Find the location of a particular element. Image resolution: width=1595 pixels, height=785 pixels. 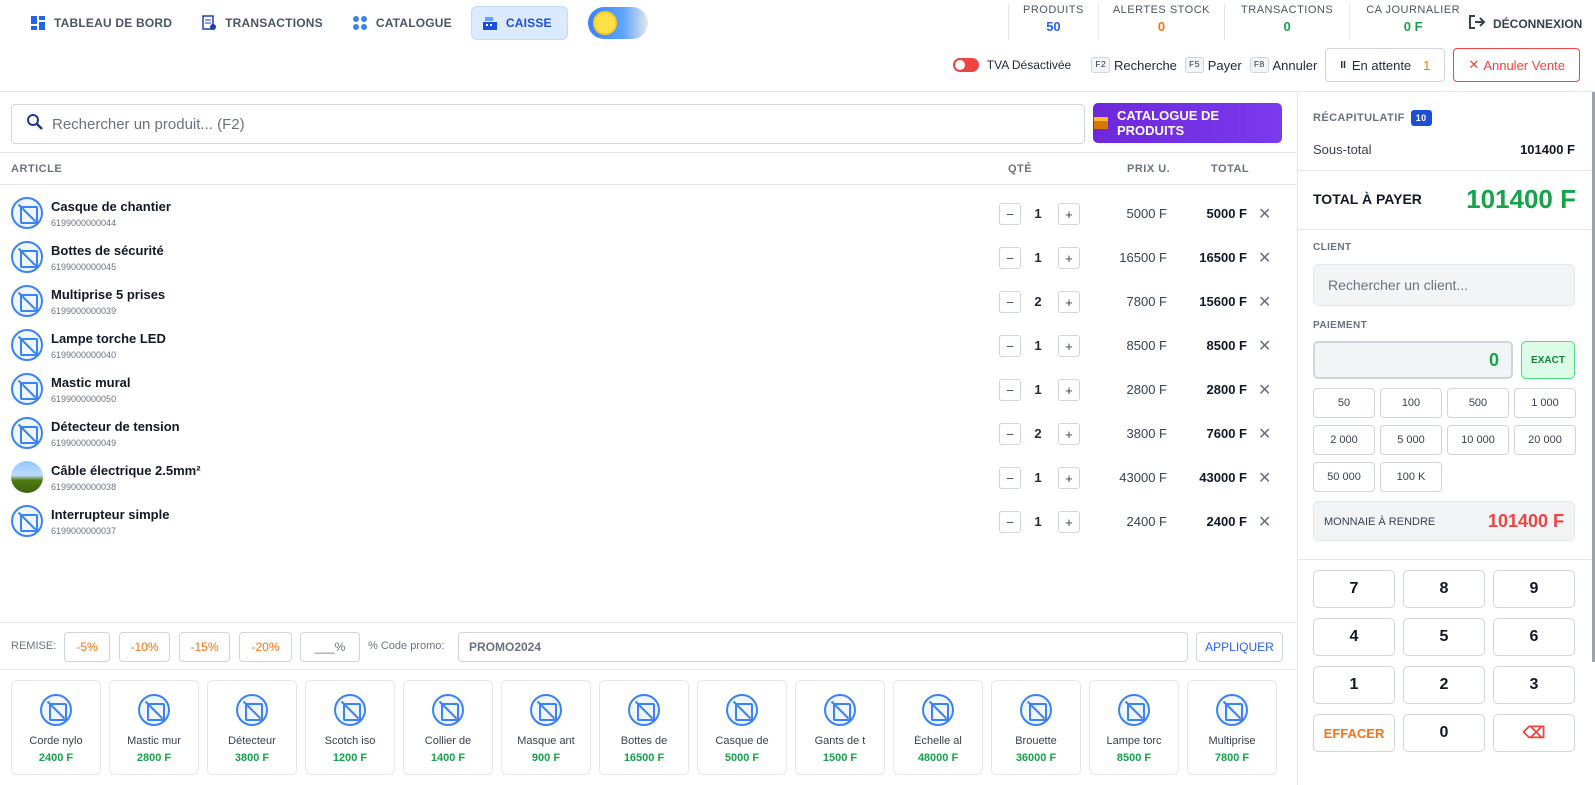

hold-button: II En attente 1 is located at coordinates (1385, 65).